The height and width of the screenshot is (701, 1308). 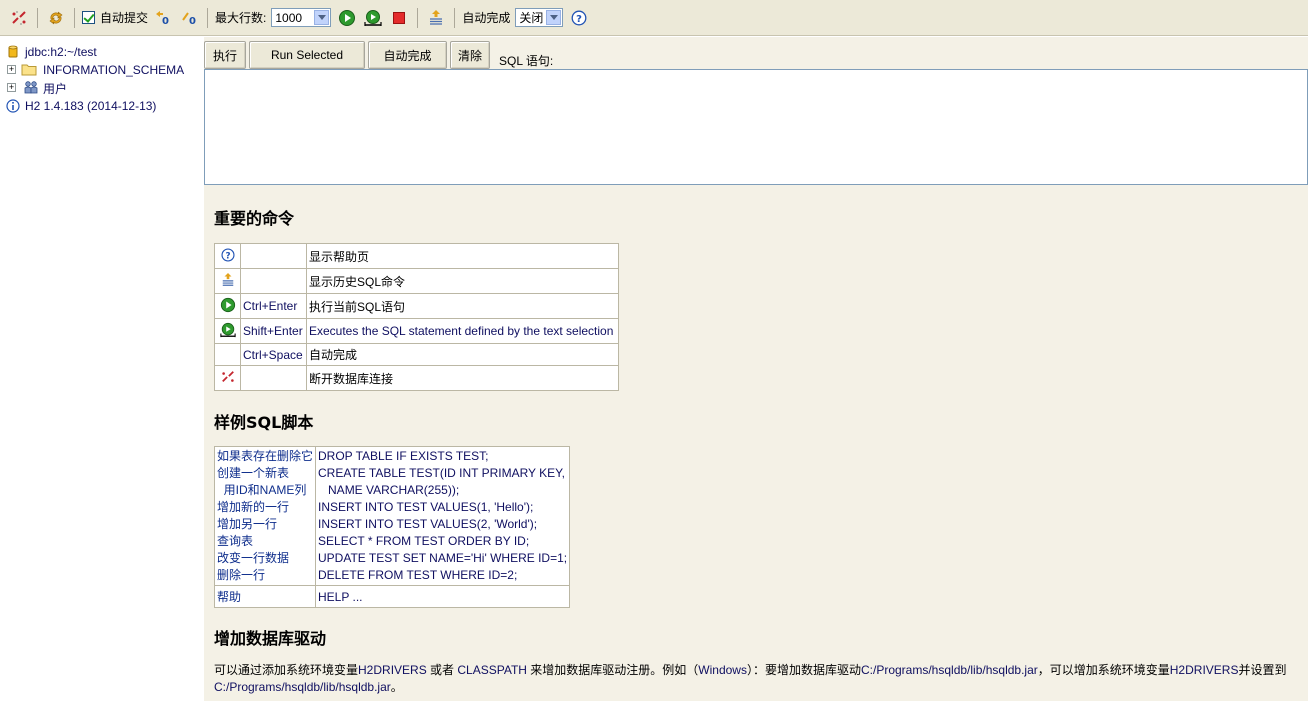 What do you see at coordinates (265, 541) in the screenshot?
I see `sample-label: 查询表` at bounding box center [265, 541].